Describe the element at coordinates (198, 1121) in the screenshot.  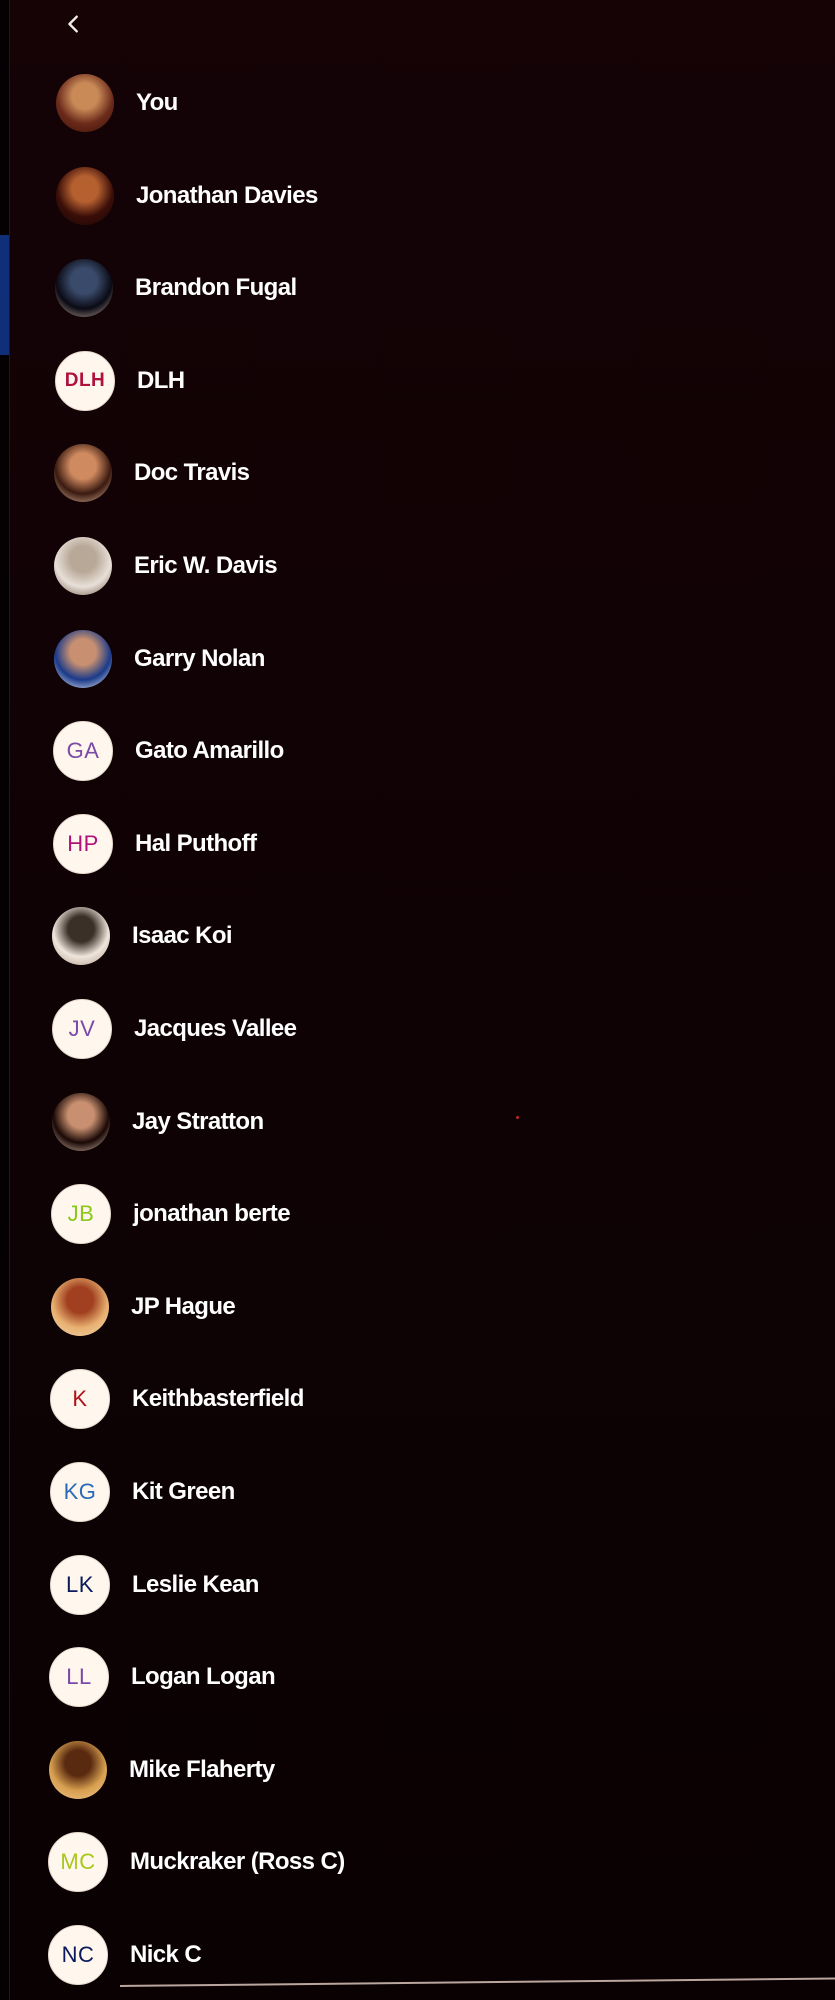
I see `participant-name: Jay Stratton` at that location.